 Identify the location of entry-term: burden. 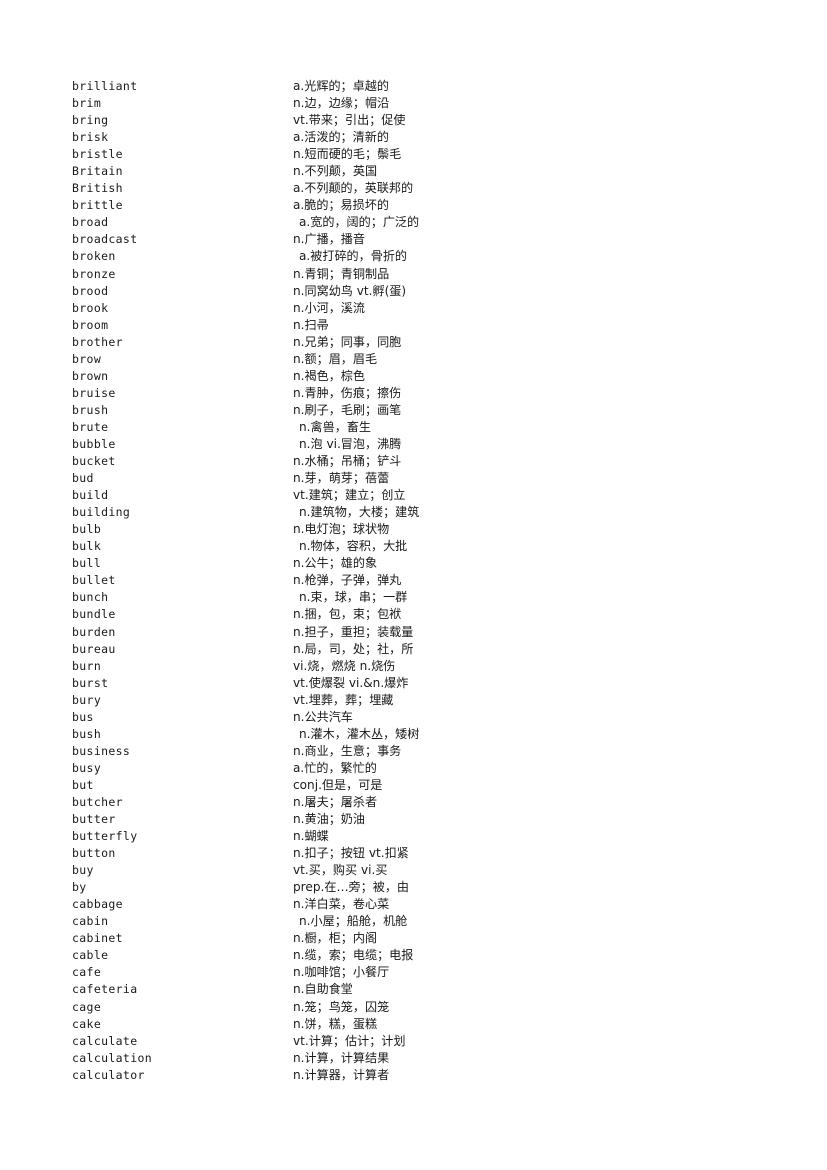
(94, 631).